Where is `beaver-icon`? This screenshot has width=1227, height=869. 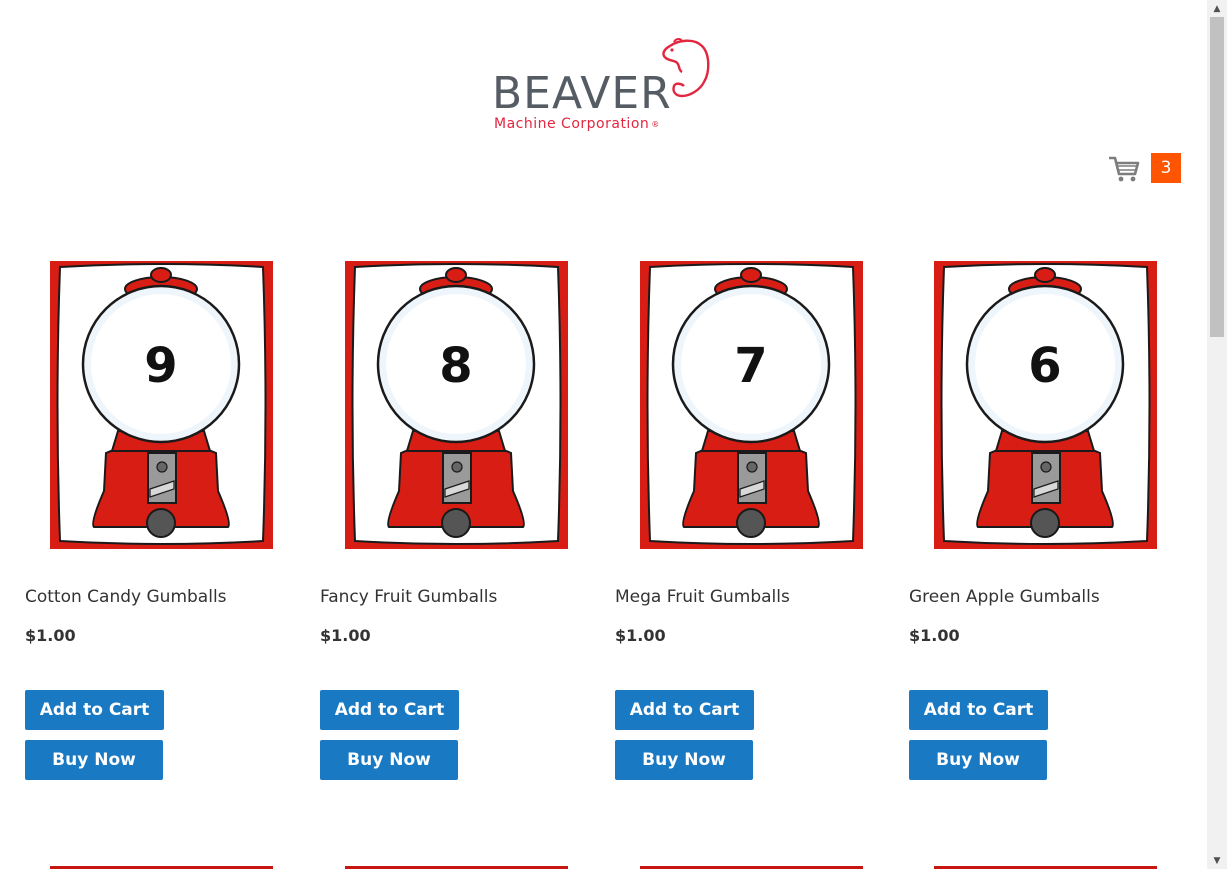
beaver-icon is located at coordinates (686, 68).